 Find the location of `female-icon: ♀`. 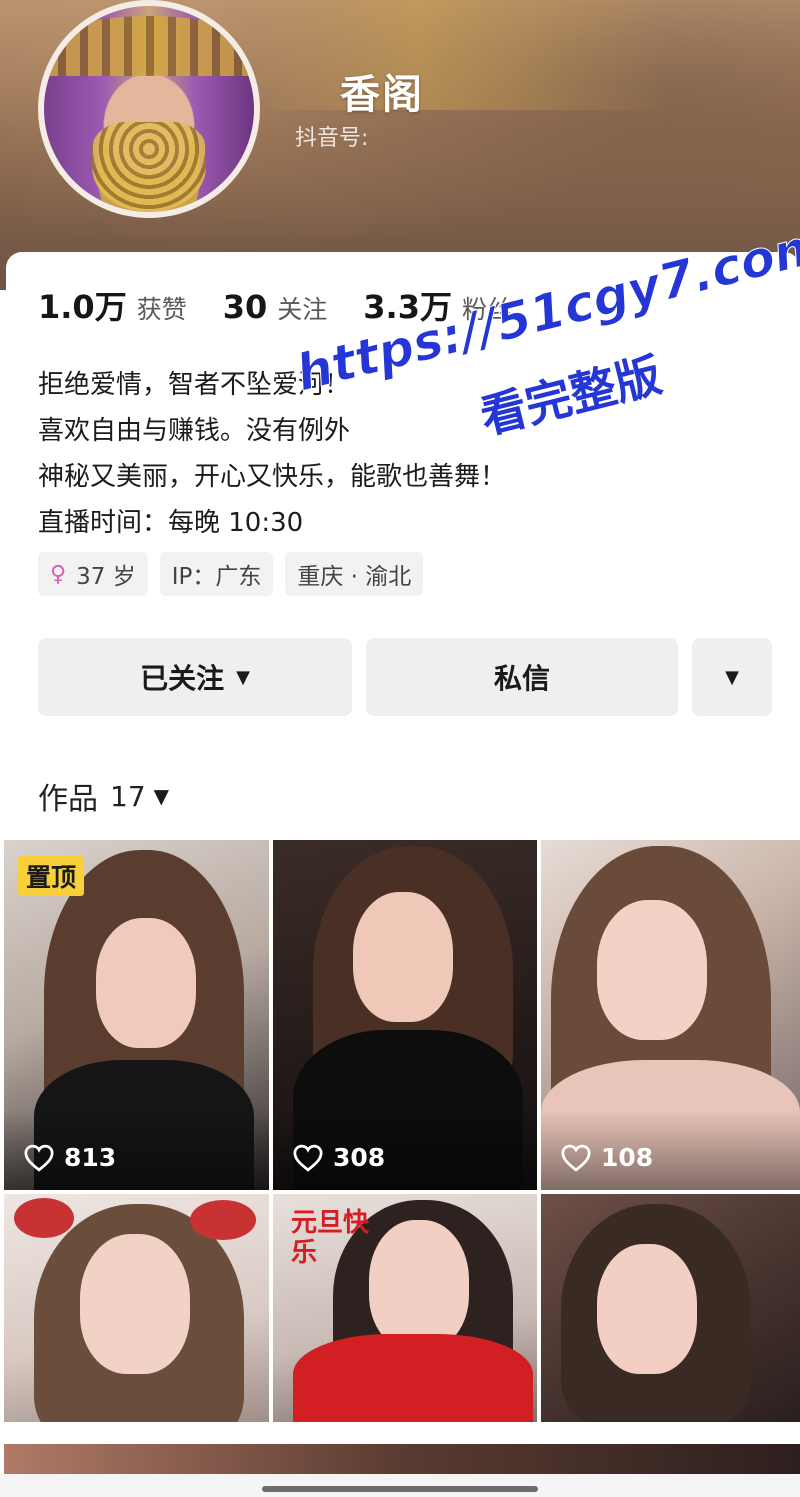

female-icon: ♀ is located at coordinates (58, 574).